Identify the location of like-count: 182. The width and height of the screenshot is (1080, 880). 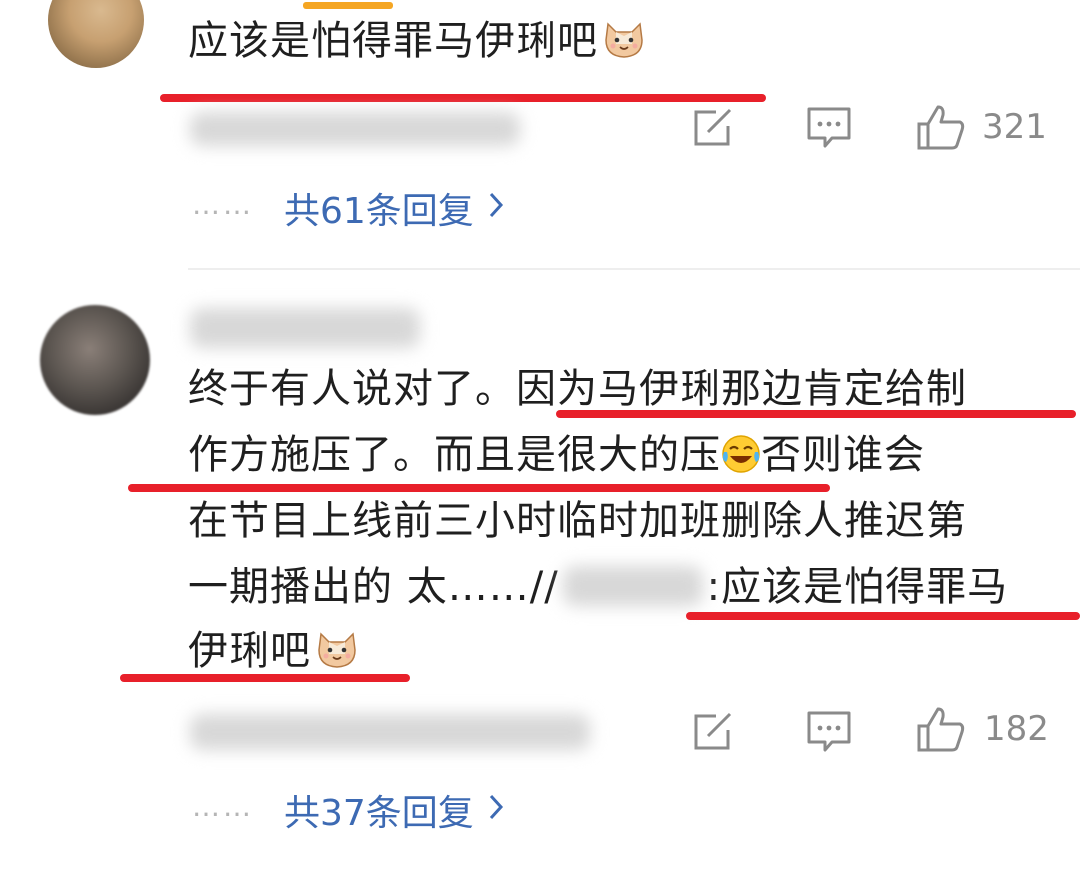
(1016, 729).